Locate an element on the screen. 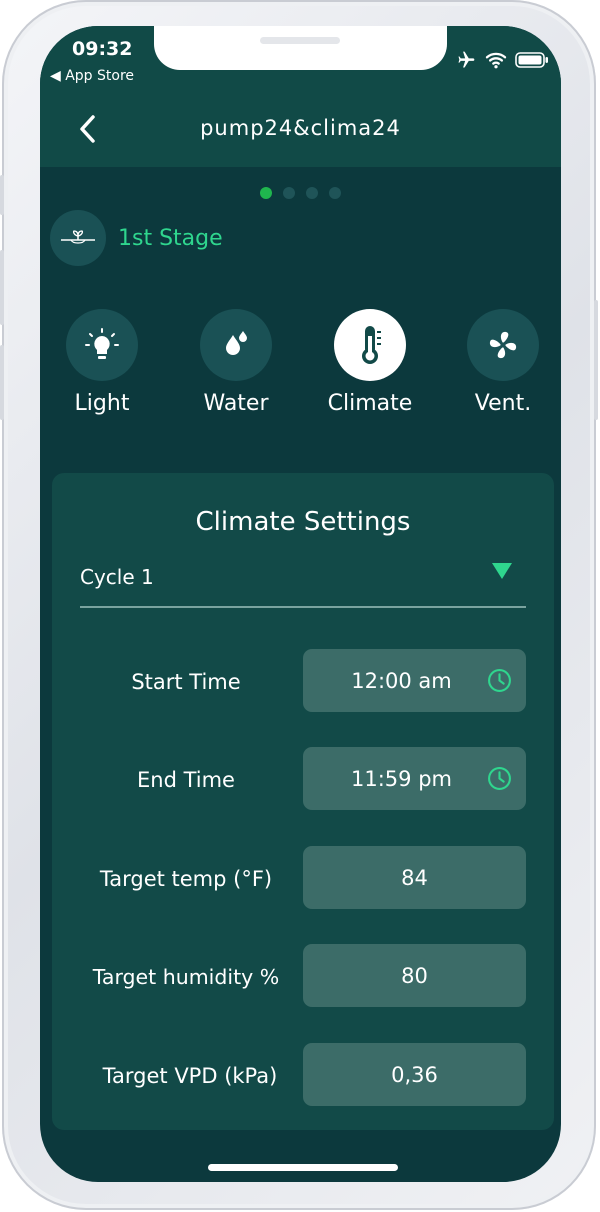  end-time-label: End Time is located at coordinates (186, 780).